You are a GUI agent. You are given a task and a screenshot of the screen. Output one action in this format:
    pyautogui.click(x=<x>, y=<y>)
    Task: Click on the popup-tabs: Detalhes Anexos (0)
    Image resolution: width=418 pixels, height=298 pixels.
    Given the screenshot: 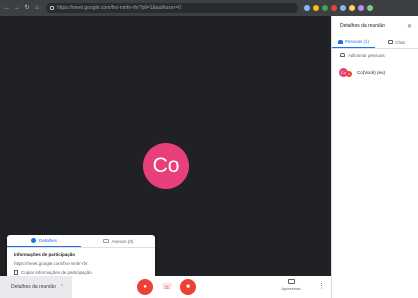 What is the action you would take?
    pyautogui.click(x=81, y=241)
    